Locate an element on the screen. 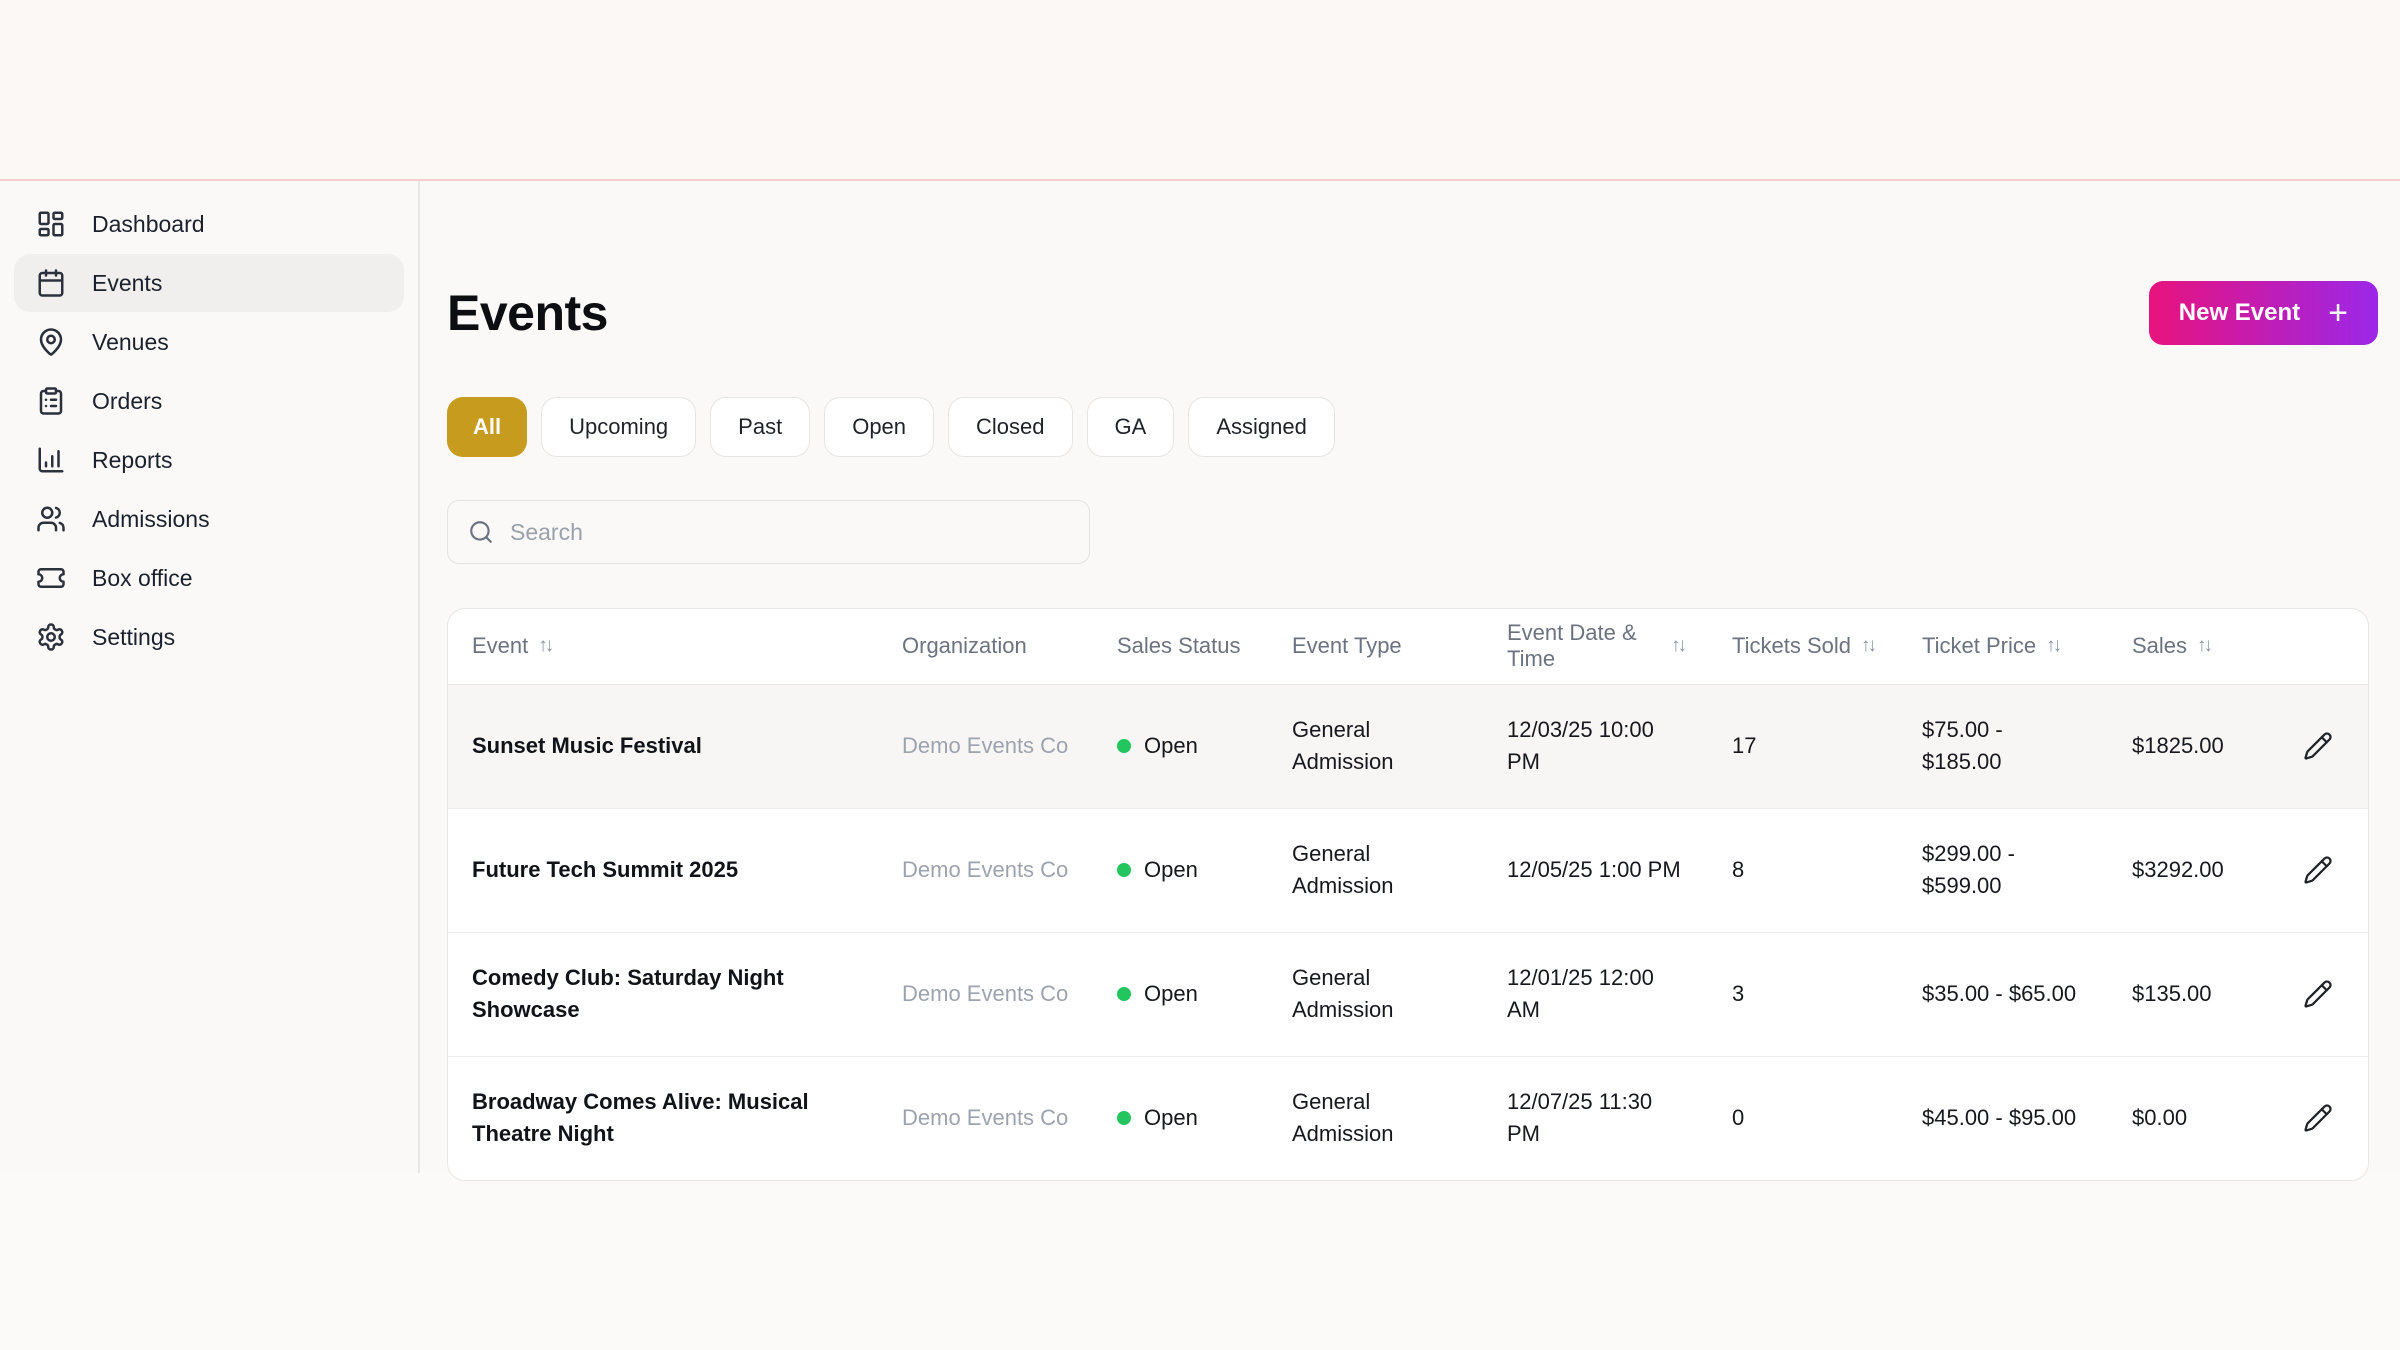 The width and height of the screenshot is (2400, 1350). page-header: Events New Event + is located at coordinates (1412, 313).